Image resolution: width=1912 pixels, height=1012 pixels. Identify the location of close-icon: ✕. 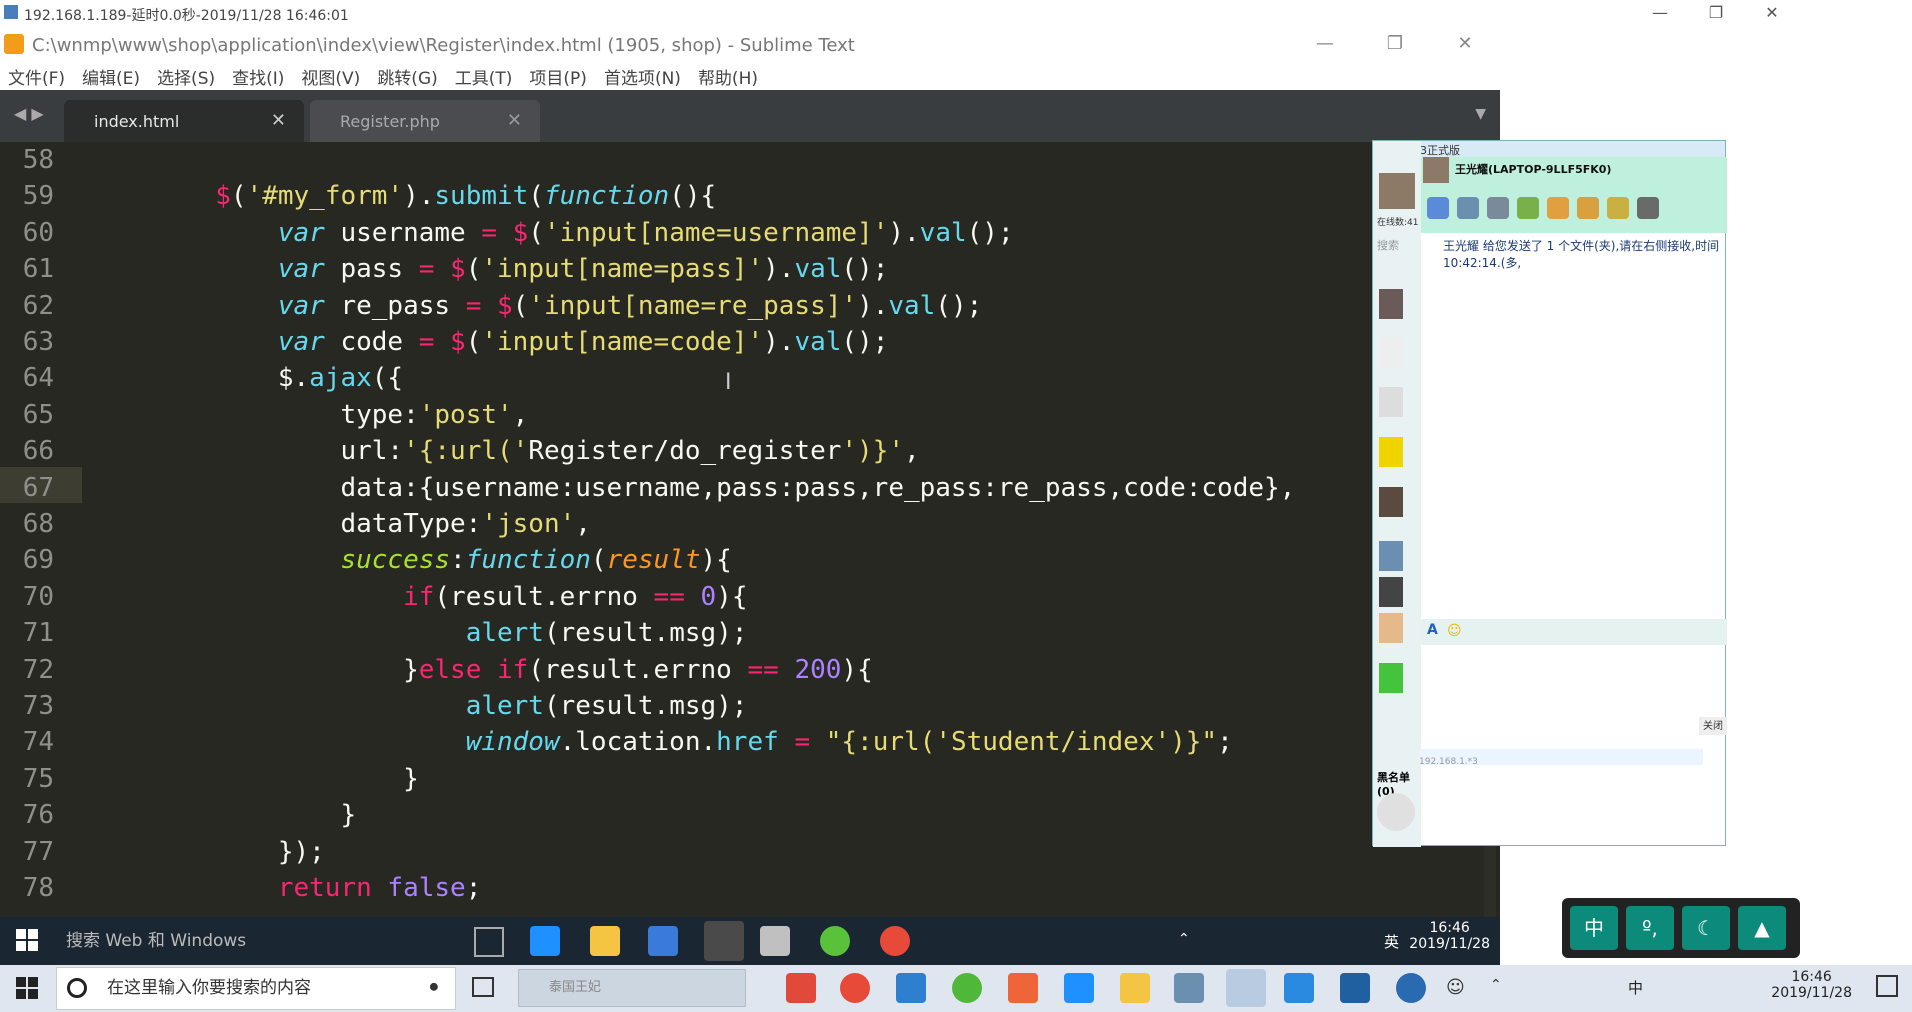
(1772, 13).